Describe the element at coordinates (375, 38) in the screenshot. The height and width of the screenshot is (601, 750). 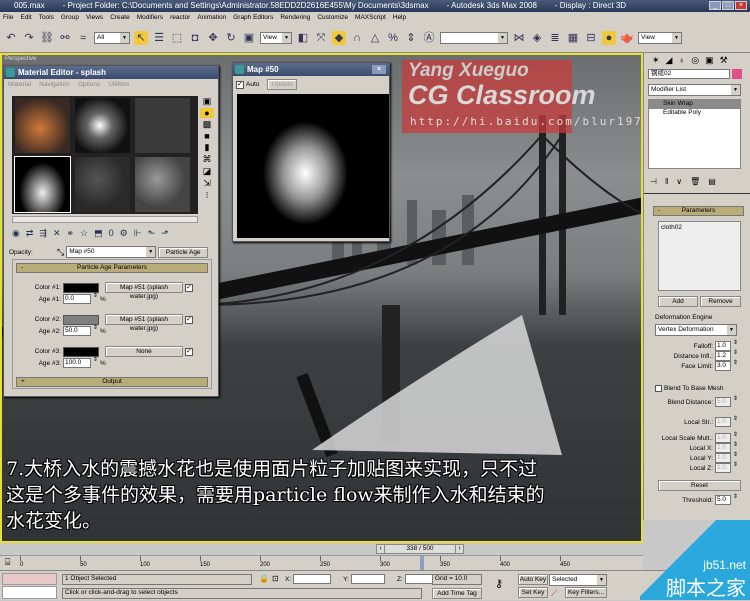
I see `angle-snap-icon: △` at that location.